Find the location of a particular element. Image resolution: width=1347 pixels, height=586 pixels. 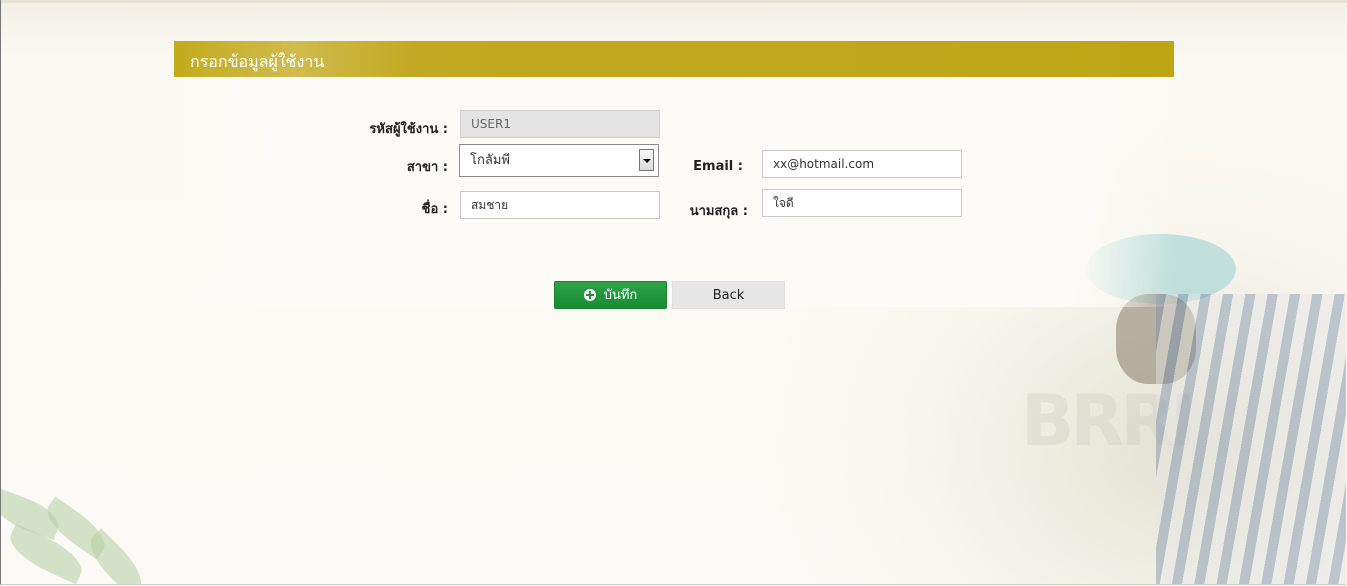

first-name-field: สมชาย is located at coordinates (560, 205).